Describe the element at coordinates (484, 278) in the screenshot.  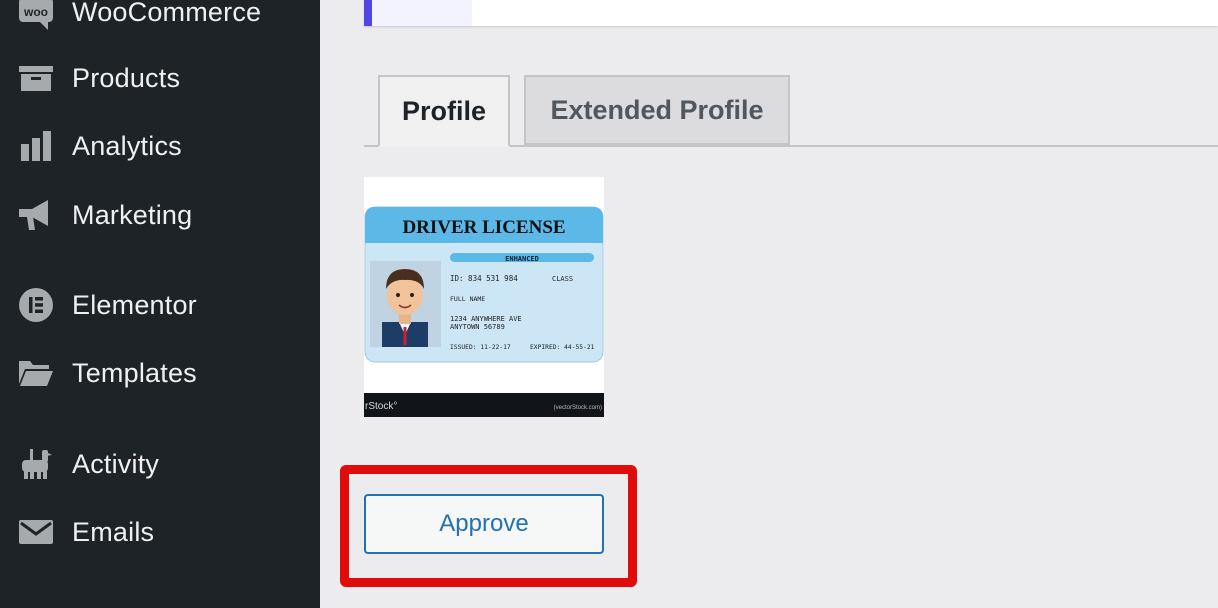
I see `card-id: ID: 834 531 984` at that location.